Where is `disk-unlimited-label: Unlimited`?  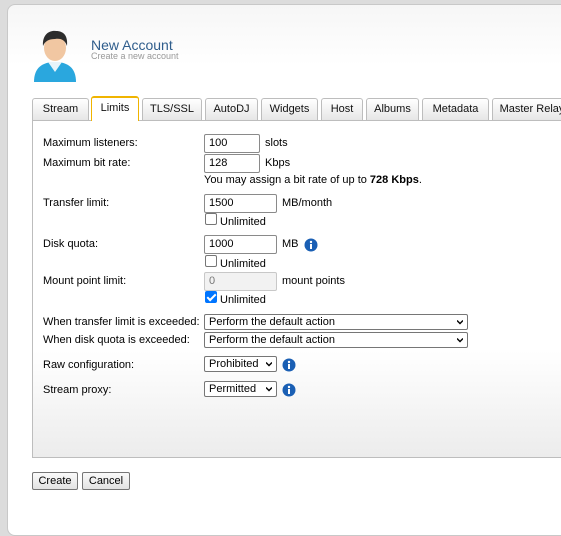
disk-unlimited-label: Unlimited is located at coordinates (243, 264).